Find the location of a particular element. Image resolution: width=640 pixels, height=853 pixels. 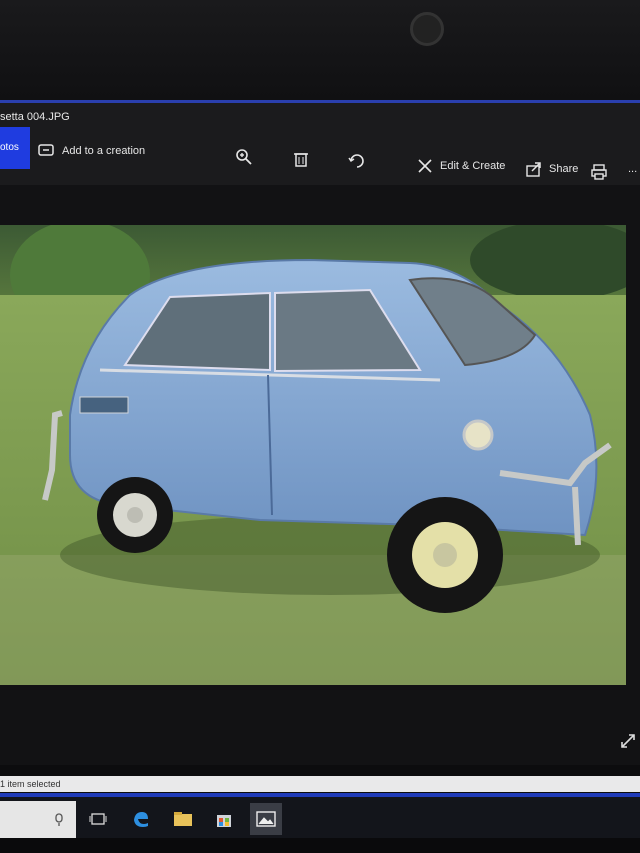

zoom-in-icon is located at coordinates (244, 157).